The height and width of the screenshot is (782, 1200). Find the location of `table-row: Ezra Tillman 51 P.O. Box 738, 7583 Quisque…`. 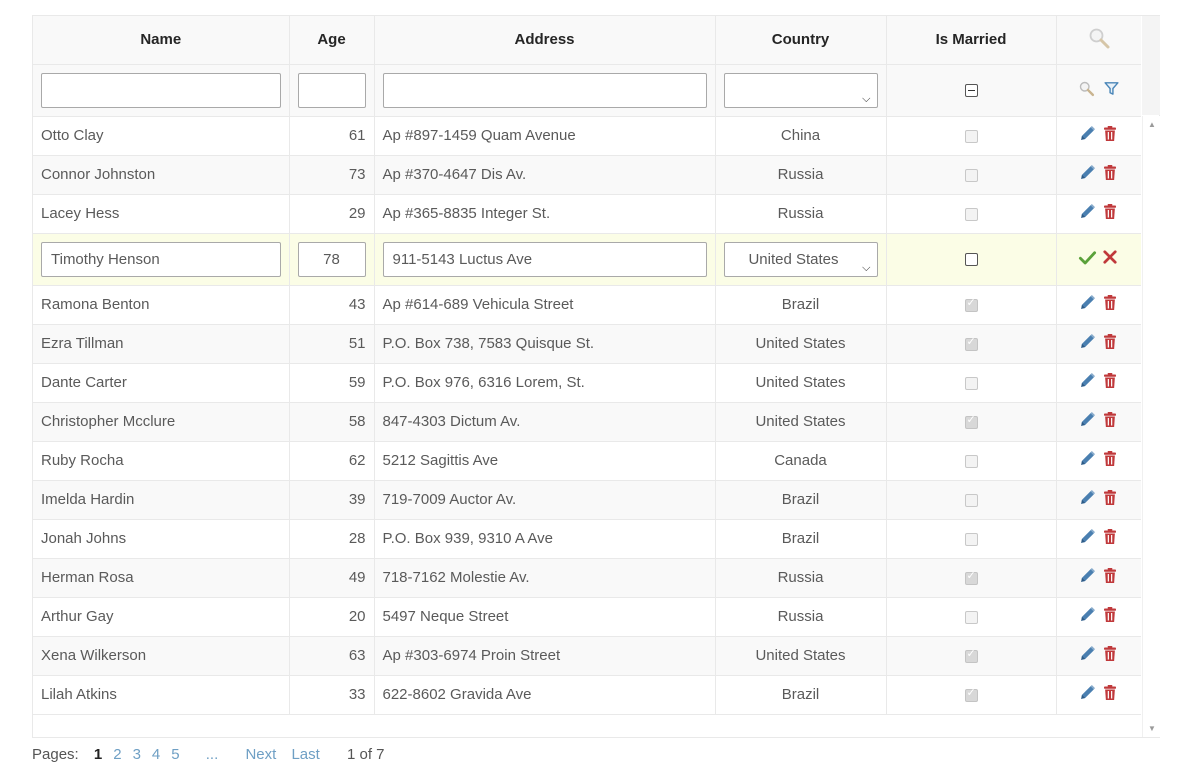

table-row: Ezra Tillman 51 P.O. Box 738, 7583 Quisque… is located at coordinates (587, 344).